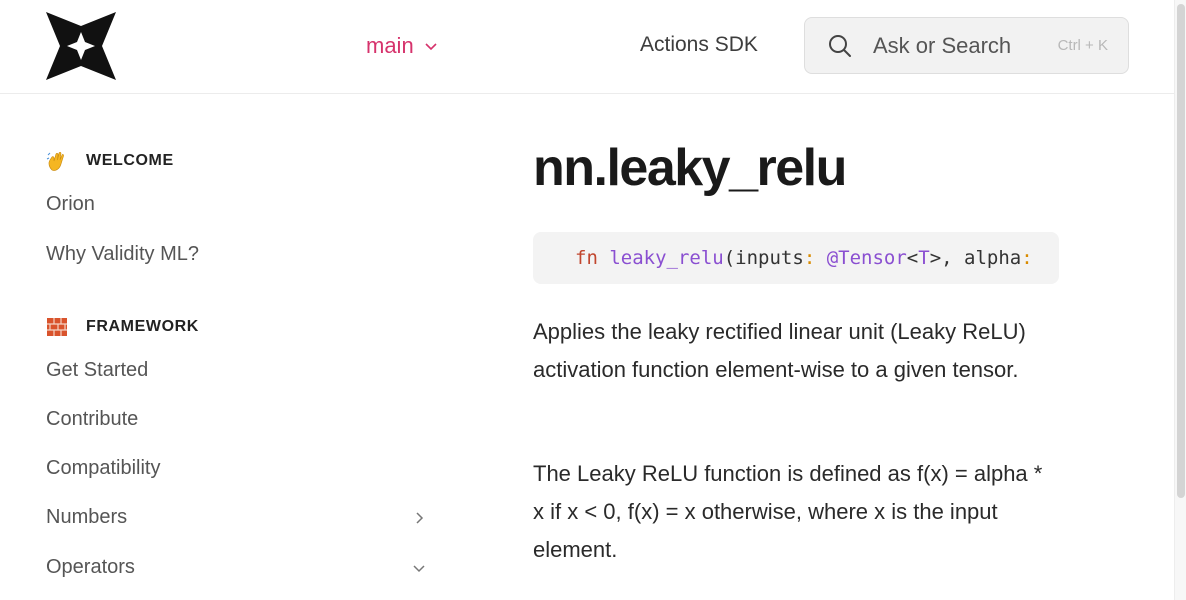 The width and height of the screenshot is (1186, 600). Describe the element at coordinates (70, 204) in the screenshot. I see `sidebar-item-label: Orion` at that location.